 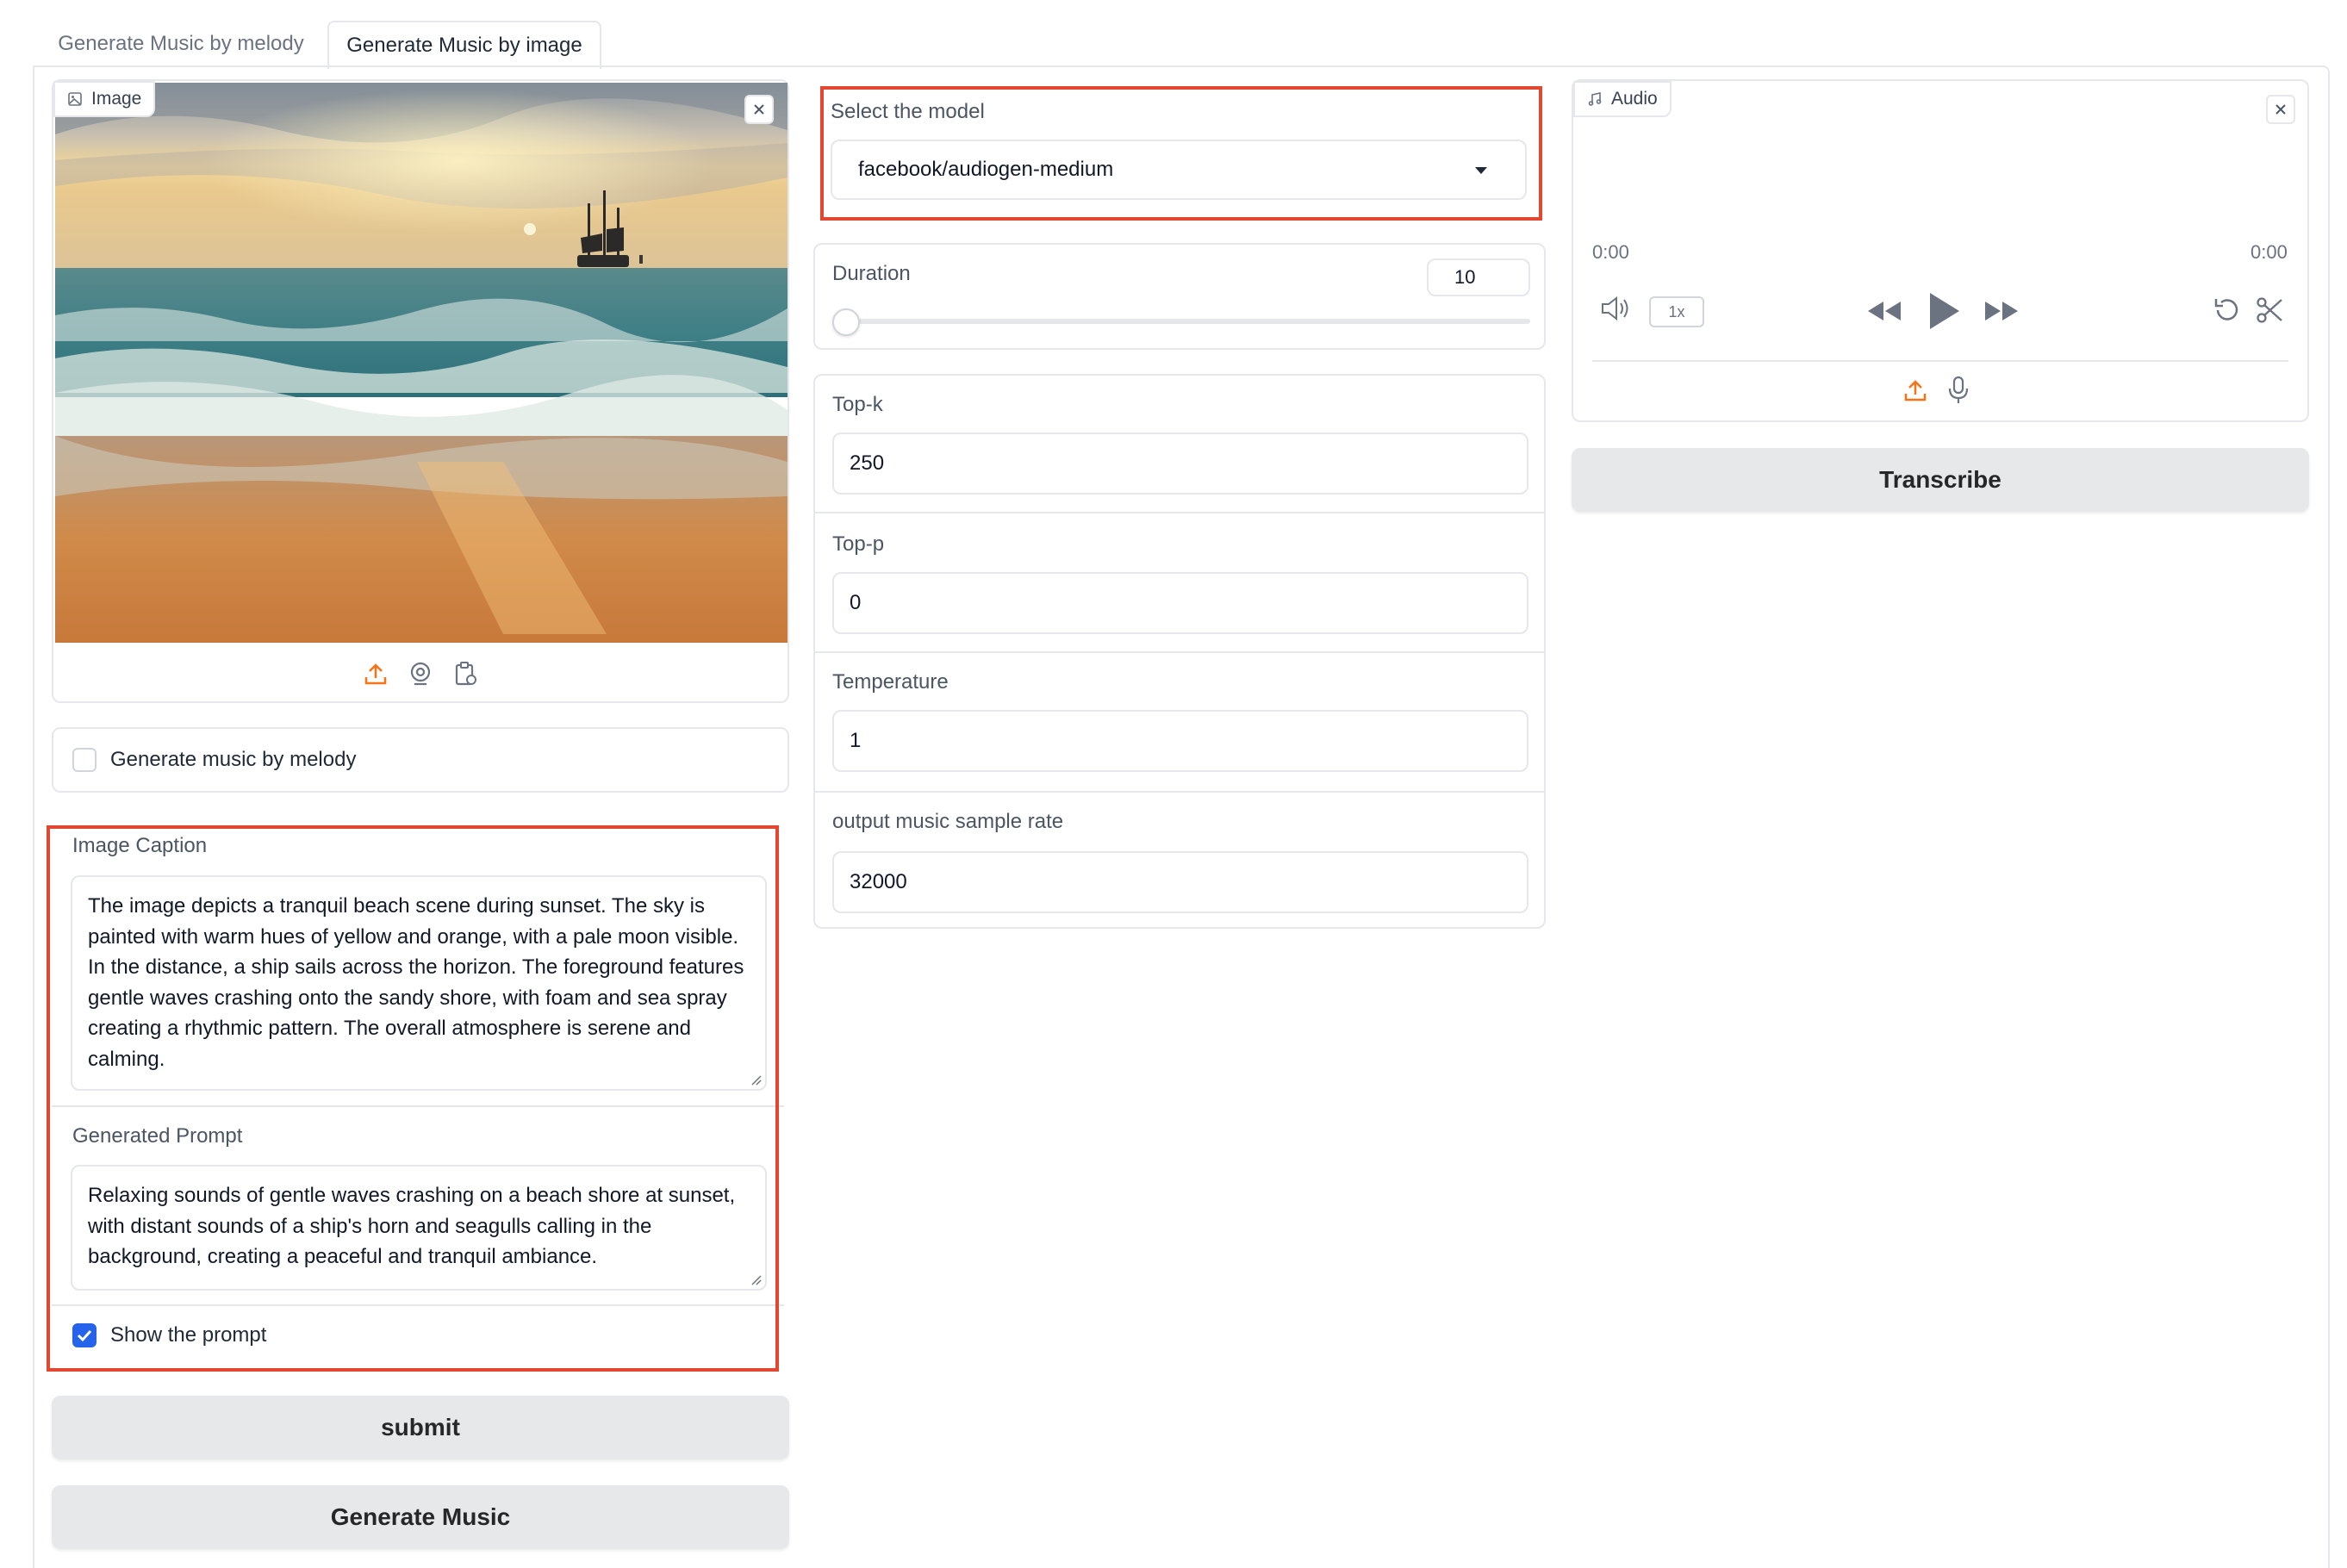 What do you see at coordinates (1634, 99) in the screenshot?
I see `audio-label: Audio` at bounding box center [1634, 99].